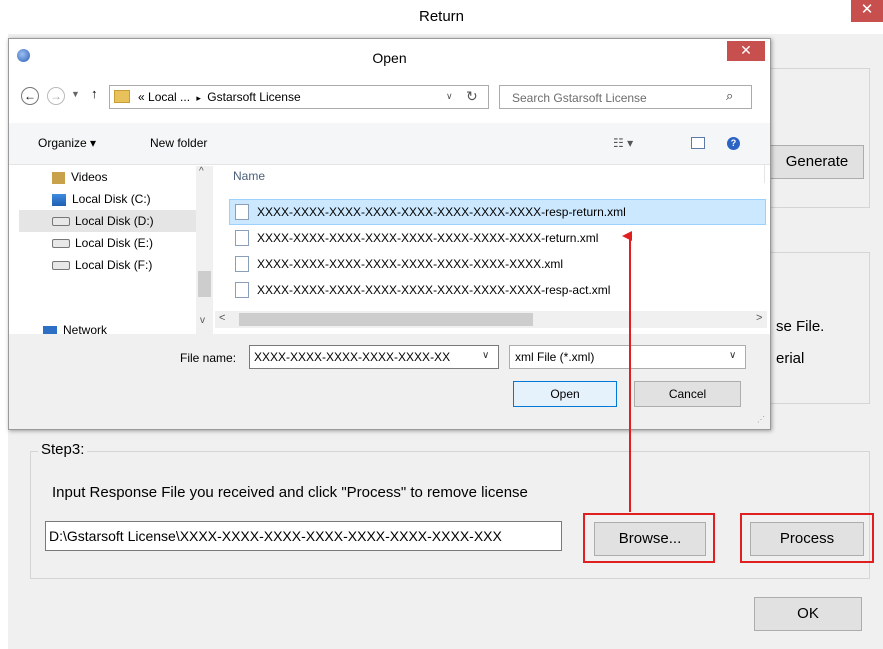  What do you see at coordinates (627, 371) in the screenshot?
I see `annotation-arrow` at bounding box center [627, 371].